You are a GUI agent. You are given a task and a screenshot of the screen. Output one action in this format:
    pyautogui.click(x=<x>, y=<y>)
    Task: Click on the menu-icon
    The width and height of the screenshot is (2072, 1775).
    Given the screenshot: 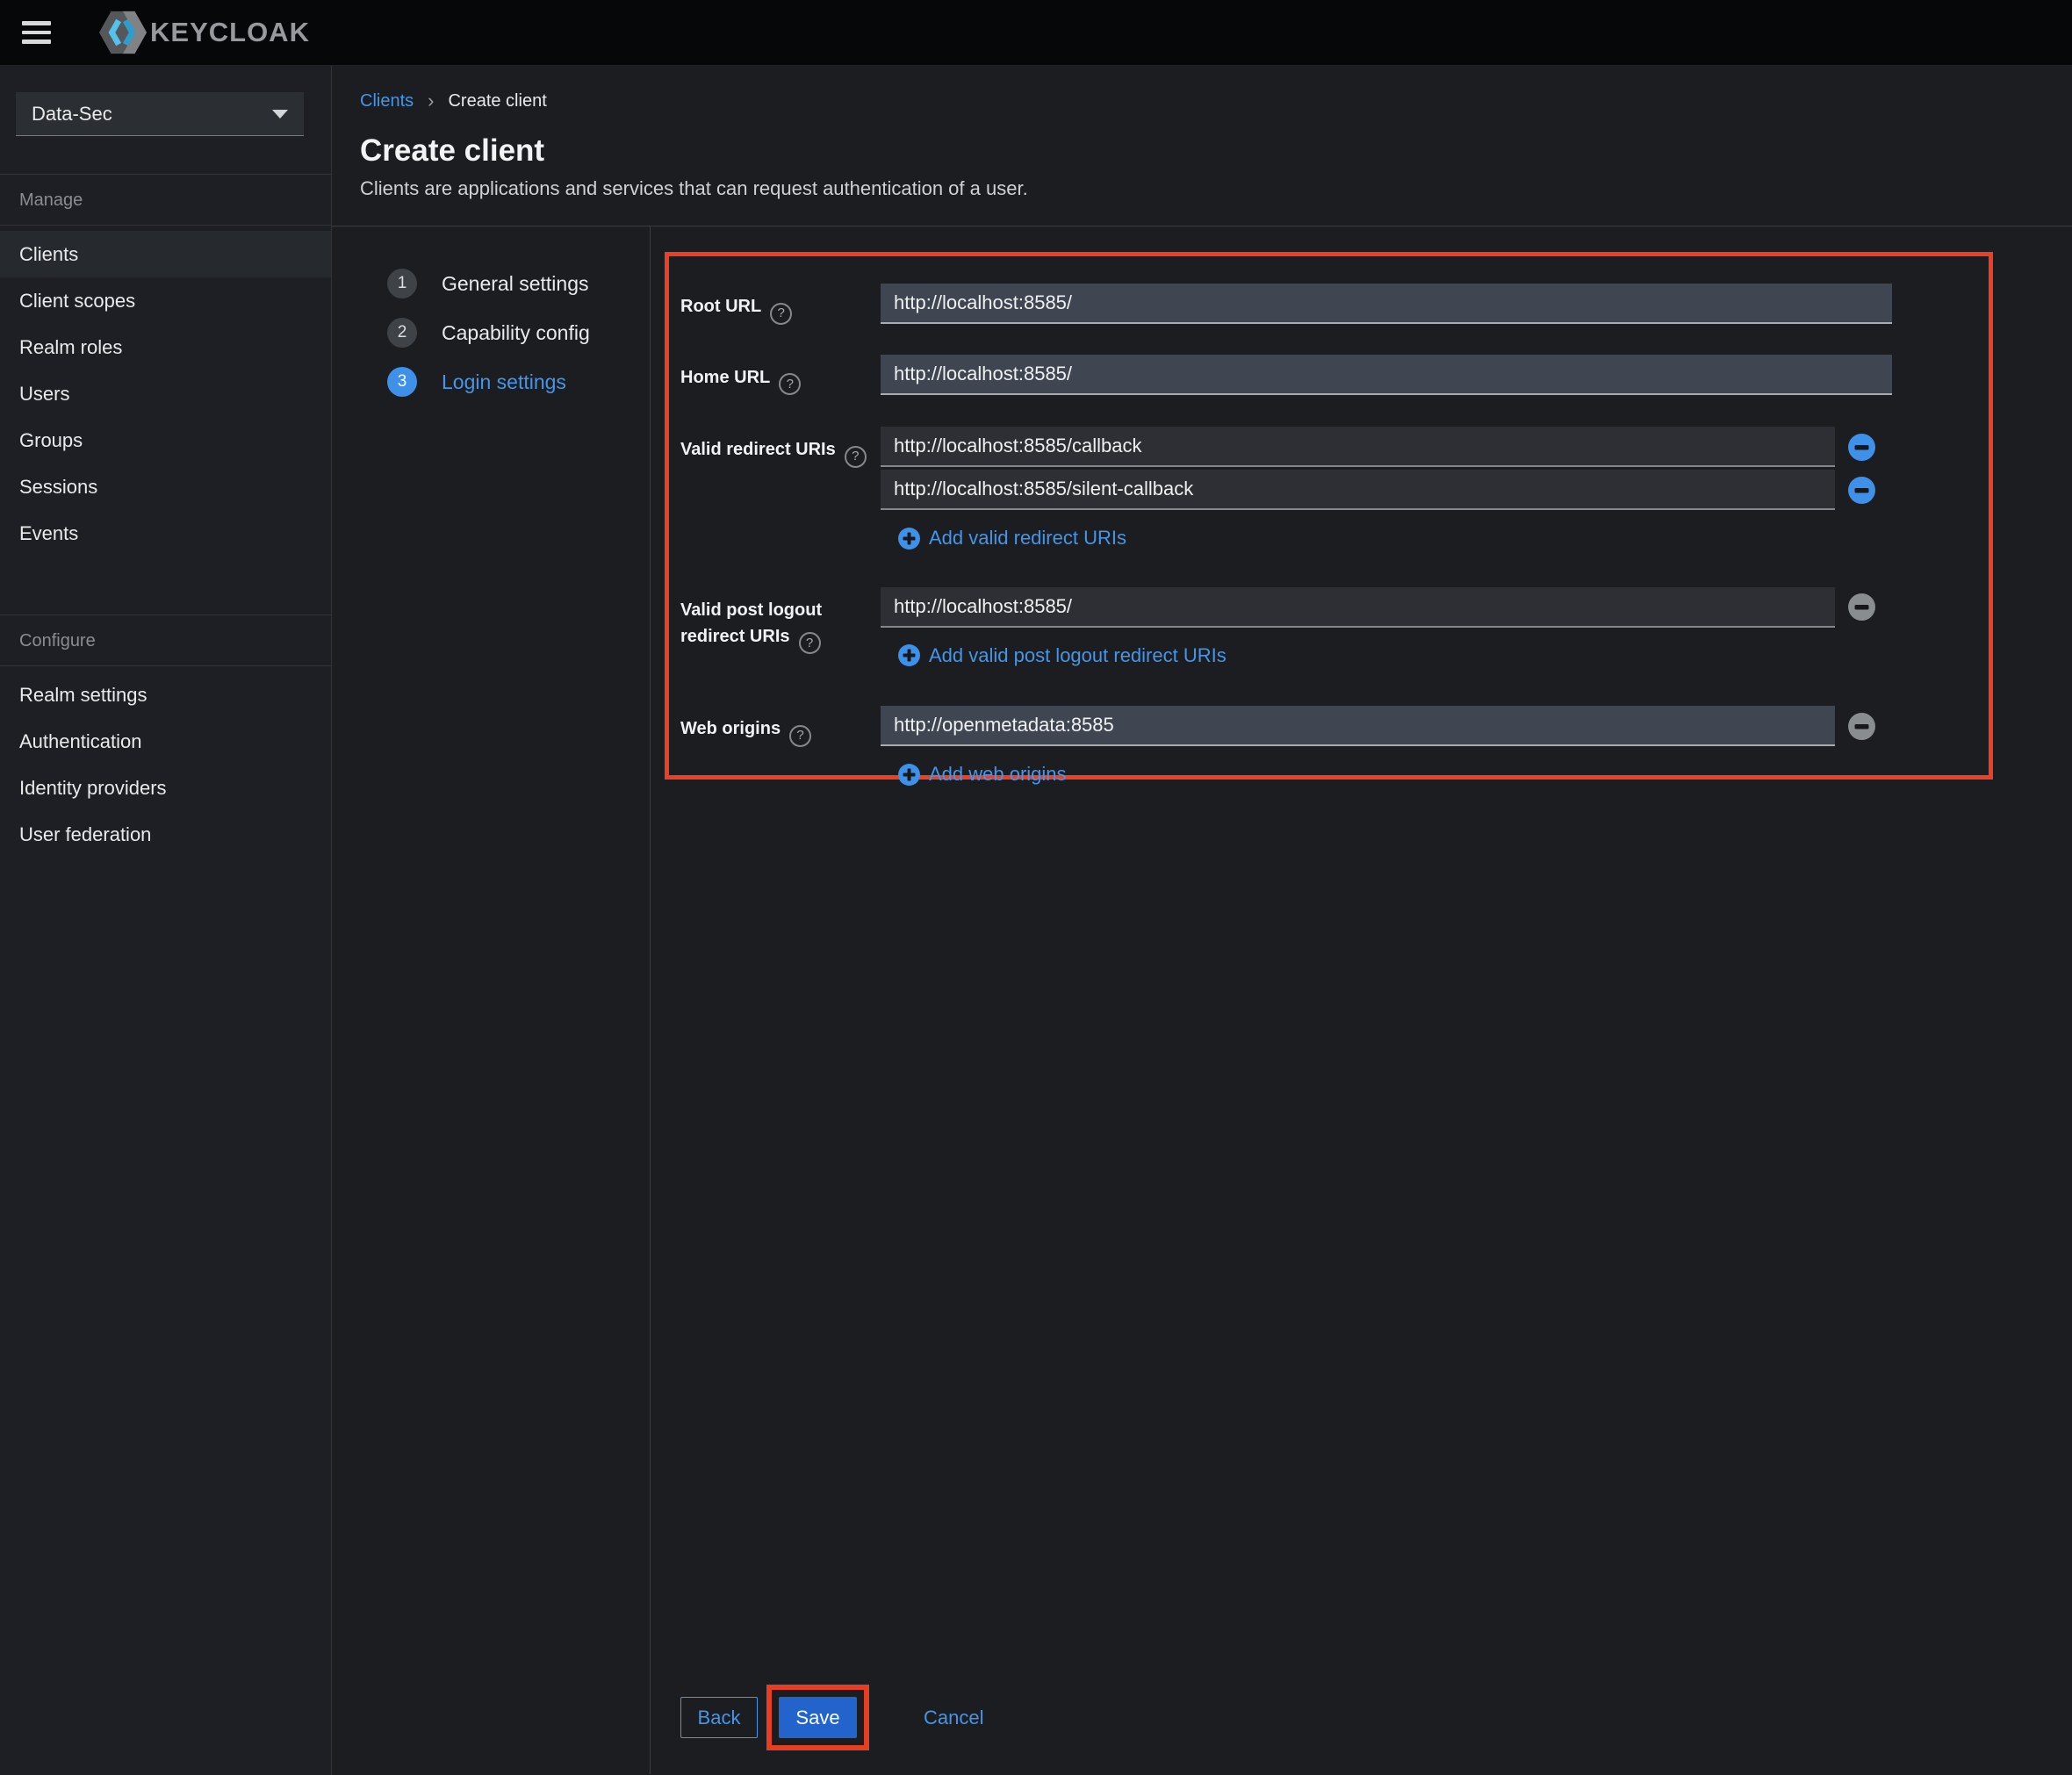 What is the action you would take?
    pyautogui.click(x=42, y=32)
    